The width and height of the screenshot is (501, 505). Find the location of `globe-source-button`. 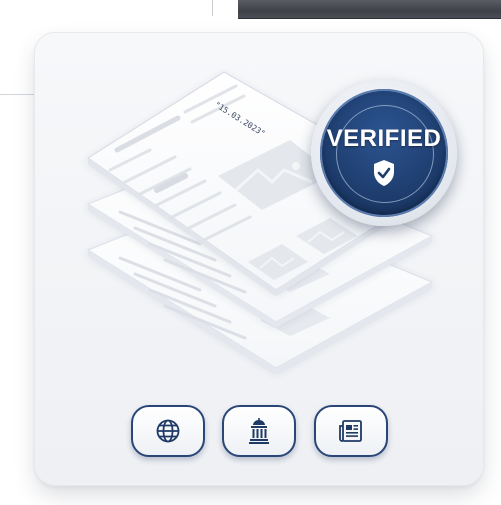

globe-source-button is located at coordinates (168, 431).